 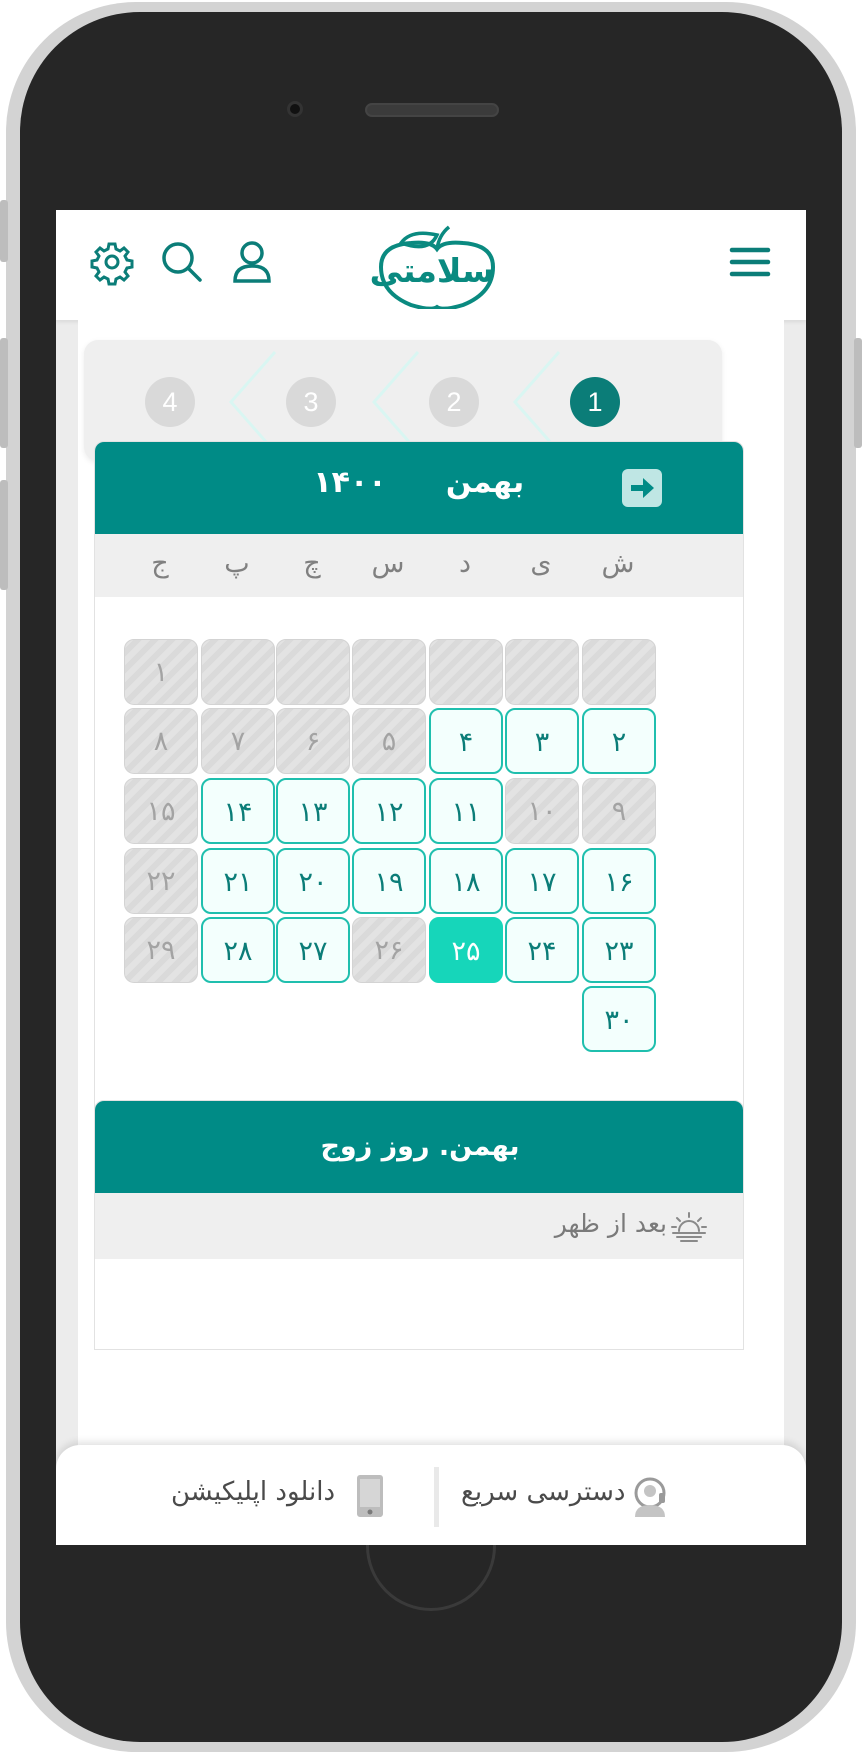 I want to click on mobile-phone-icon, so click(x=370, y=1496).